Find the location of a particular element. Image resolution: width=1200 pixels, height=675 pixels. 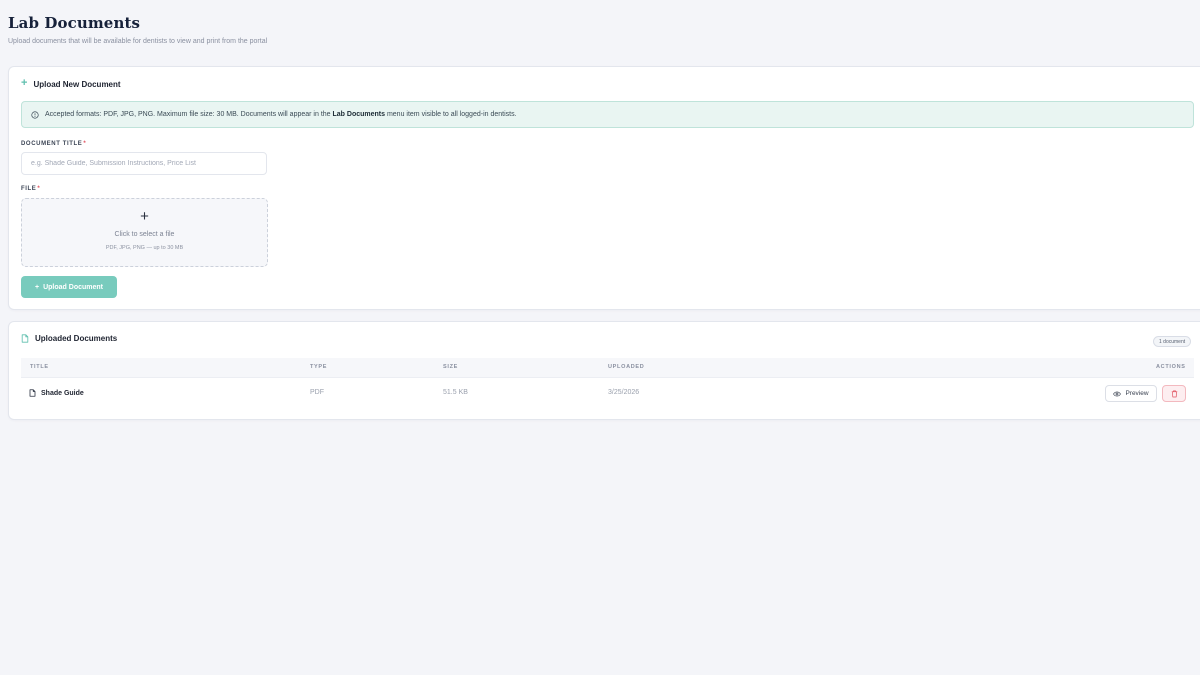

document-title: Shade Guide is located at coordinates (62, 393).